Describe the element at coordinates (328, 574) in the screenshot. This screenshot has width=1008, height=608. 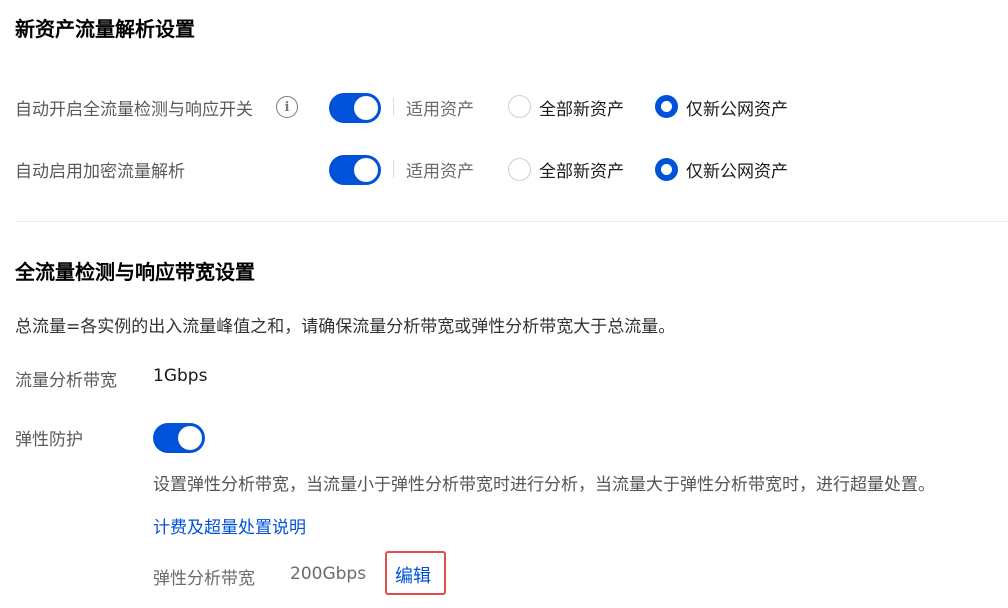
I see `elastic-bandwidth-value: 200Gbps` at that location.